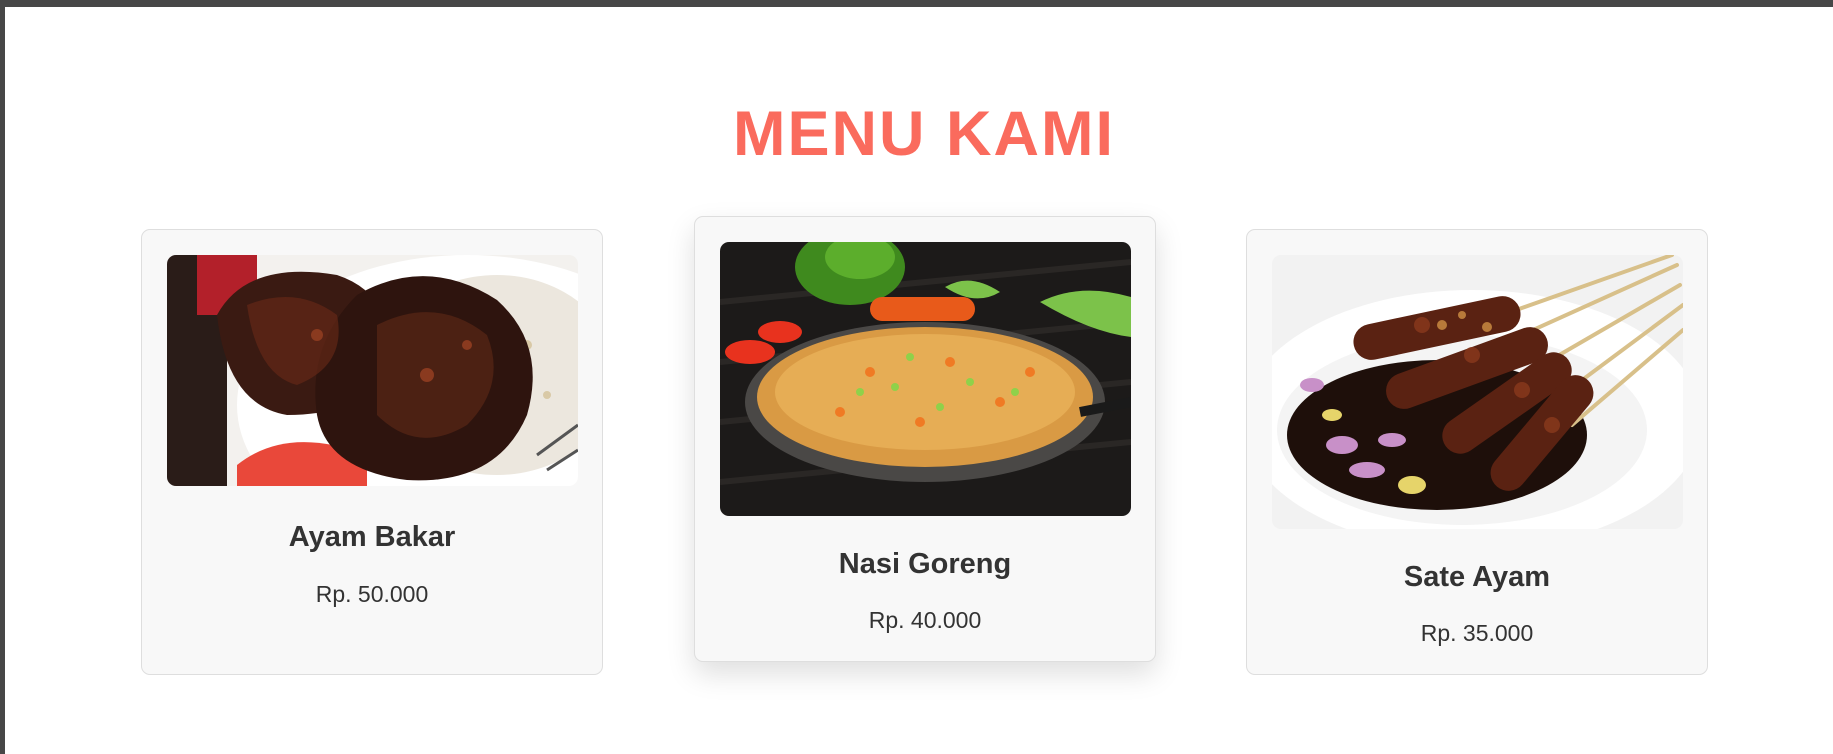  I want to click on window-frame-top, so click(916, 3).